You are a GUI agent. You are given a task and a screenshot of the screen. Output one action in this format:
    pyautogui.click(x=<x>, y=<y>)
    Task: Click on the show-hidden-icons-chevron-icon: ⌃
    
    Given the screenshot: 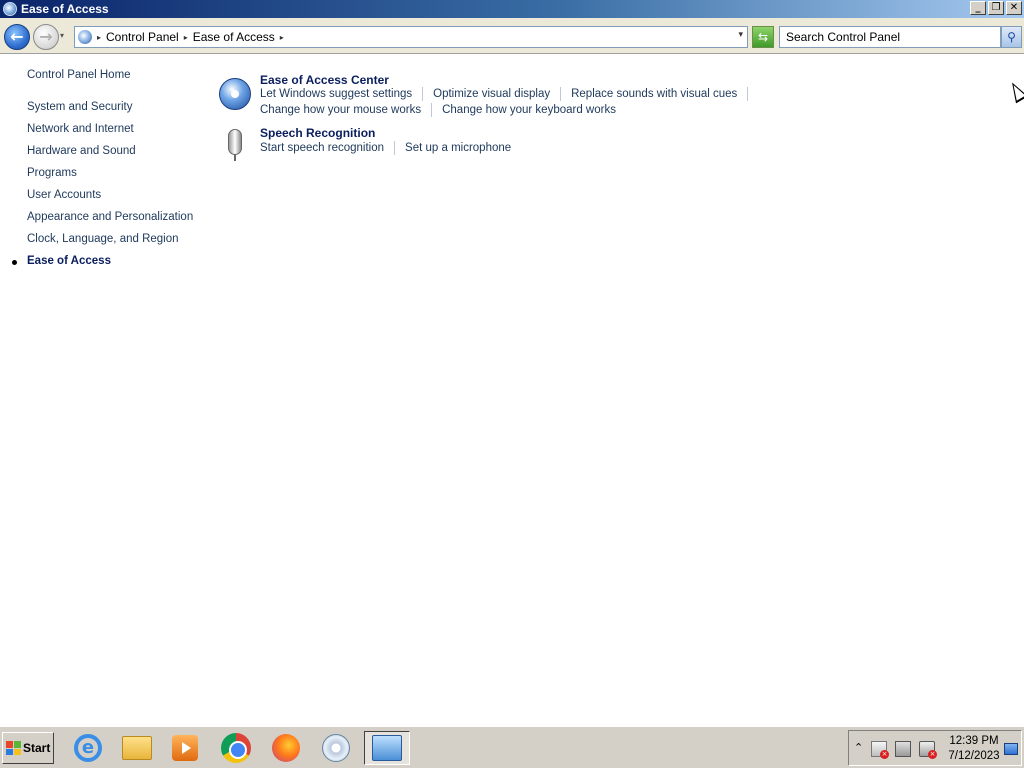 What is the action you would take?
    pyautogui.click(x=858, y=747)
    